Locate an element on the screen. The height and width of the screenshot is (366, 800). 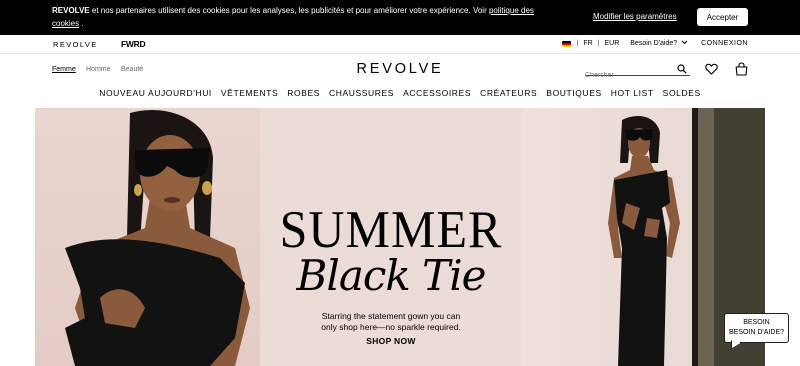
search-icon is located at coordinates (682, 69).